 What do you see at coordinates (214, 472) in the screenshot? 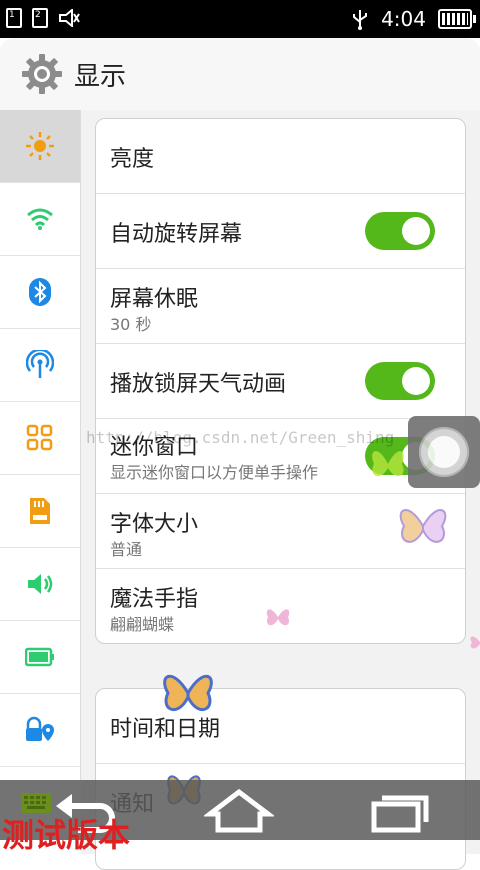
I see `mini-window-desc: 显示迷你窗口以方便单手操作` at bounding box center [214, 472].